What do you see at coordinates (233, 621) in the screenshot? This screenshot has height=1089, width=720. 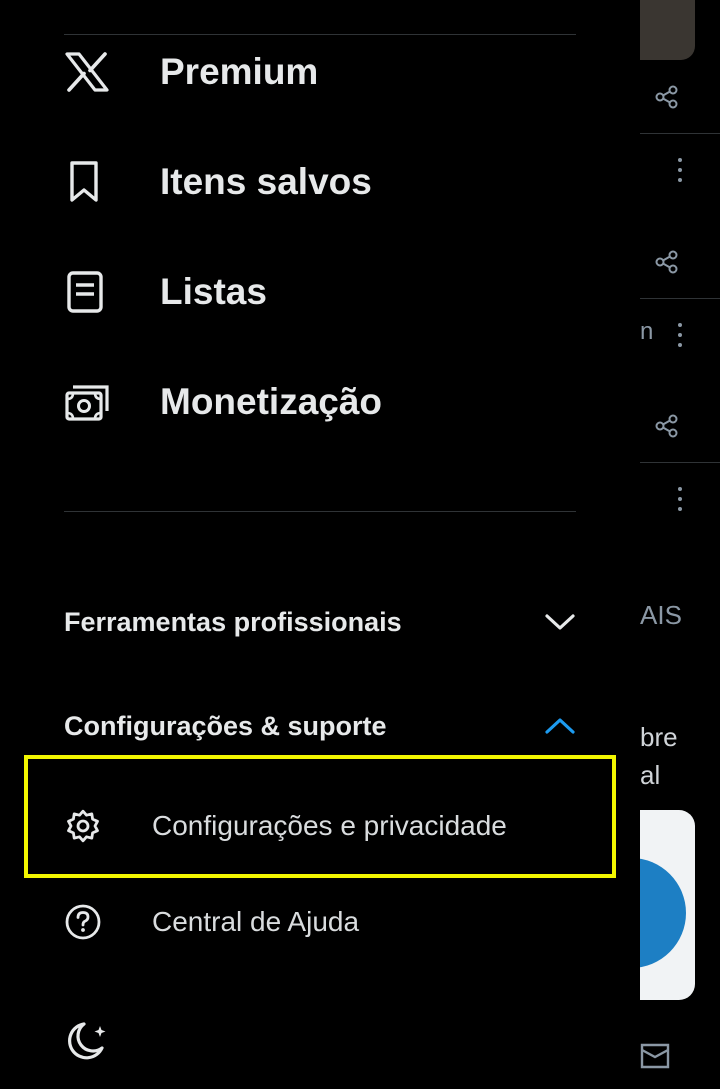 I see `section-label: Ferramentas profissionais` at bounding box center [233, 621].